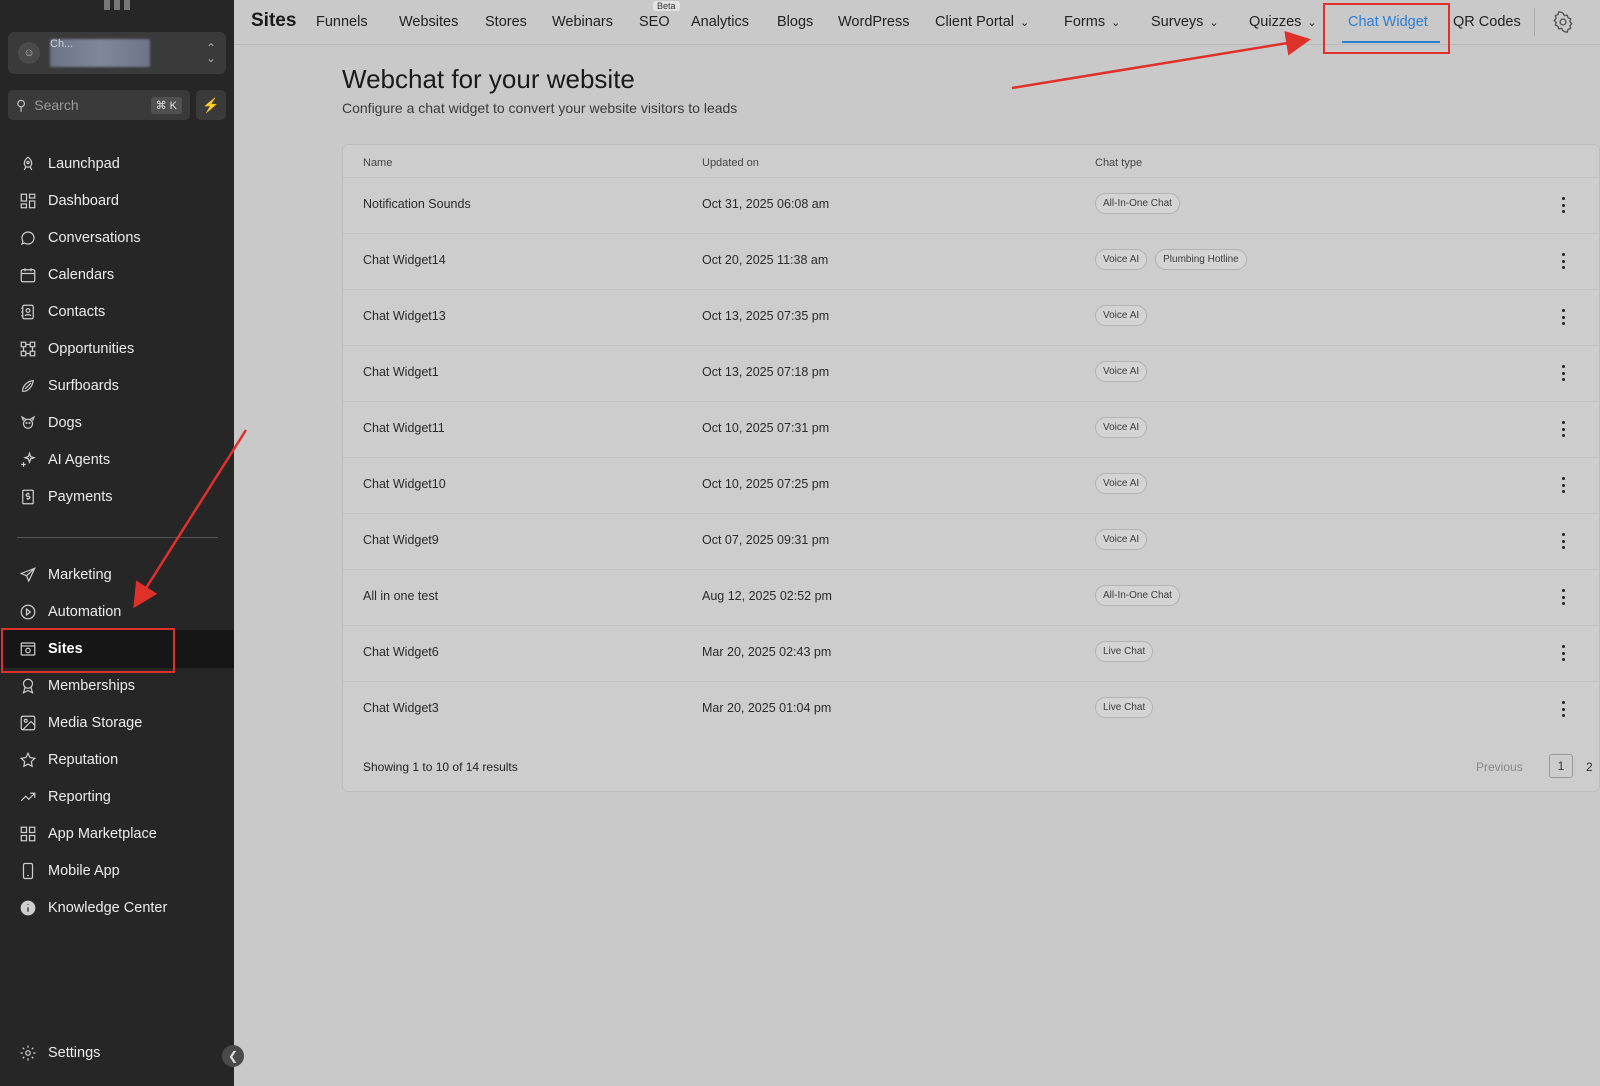  What do you see at coordinates (117, 871) in the screenshot?
I see `sidebar-item-mobile-app: Mobile App` at bounding box center [117, 871].